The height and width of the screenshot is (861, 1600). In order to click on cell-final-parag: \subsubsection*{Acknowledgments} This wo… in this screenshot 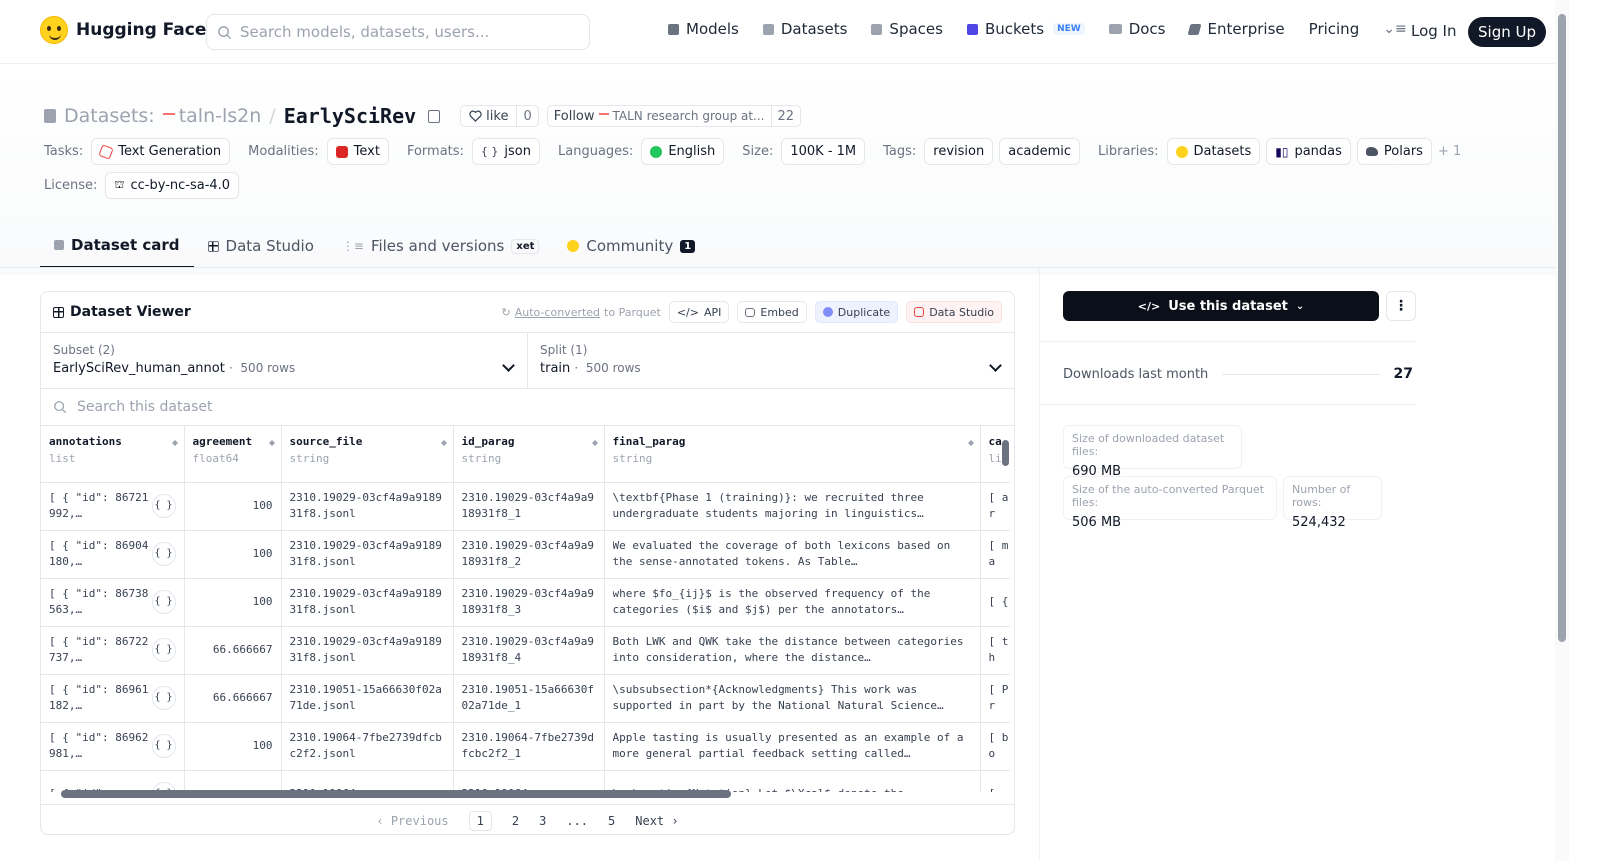, I will do `click(792, 698)`.